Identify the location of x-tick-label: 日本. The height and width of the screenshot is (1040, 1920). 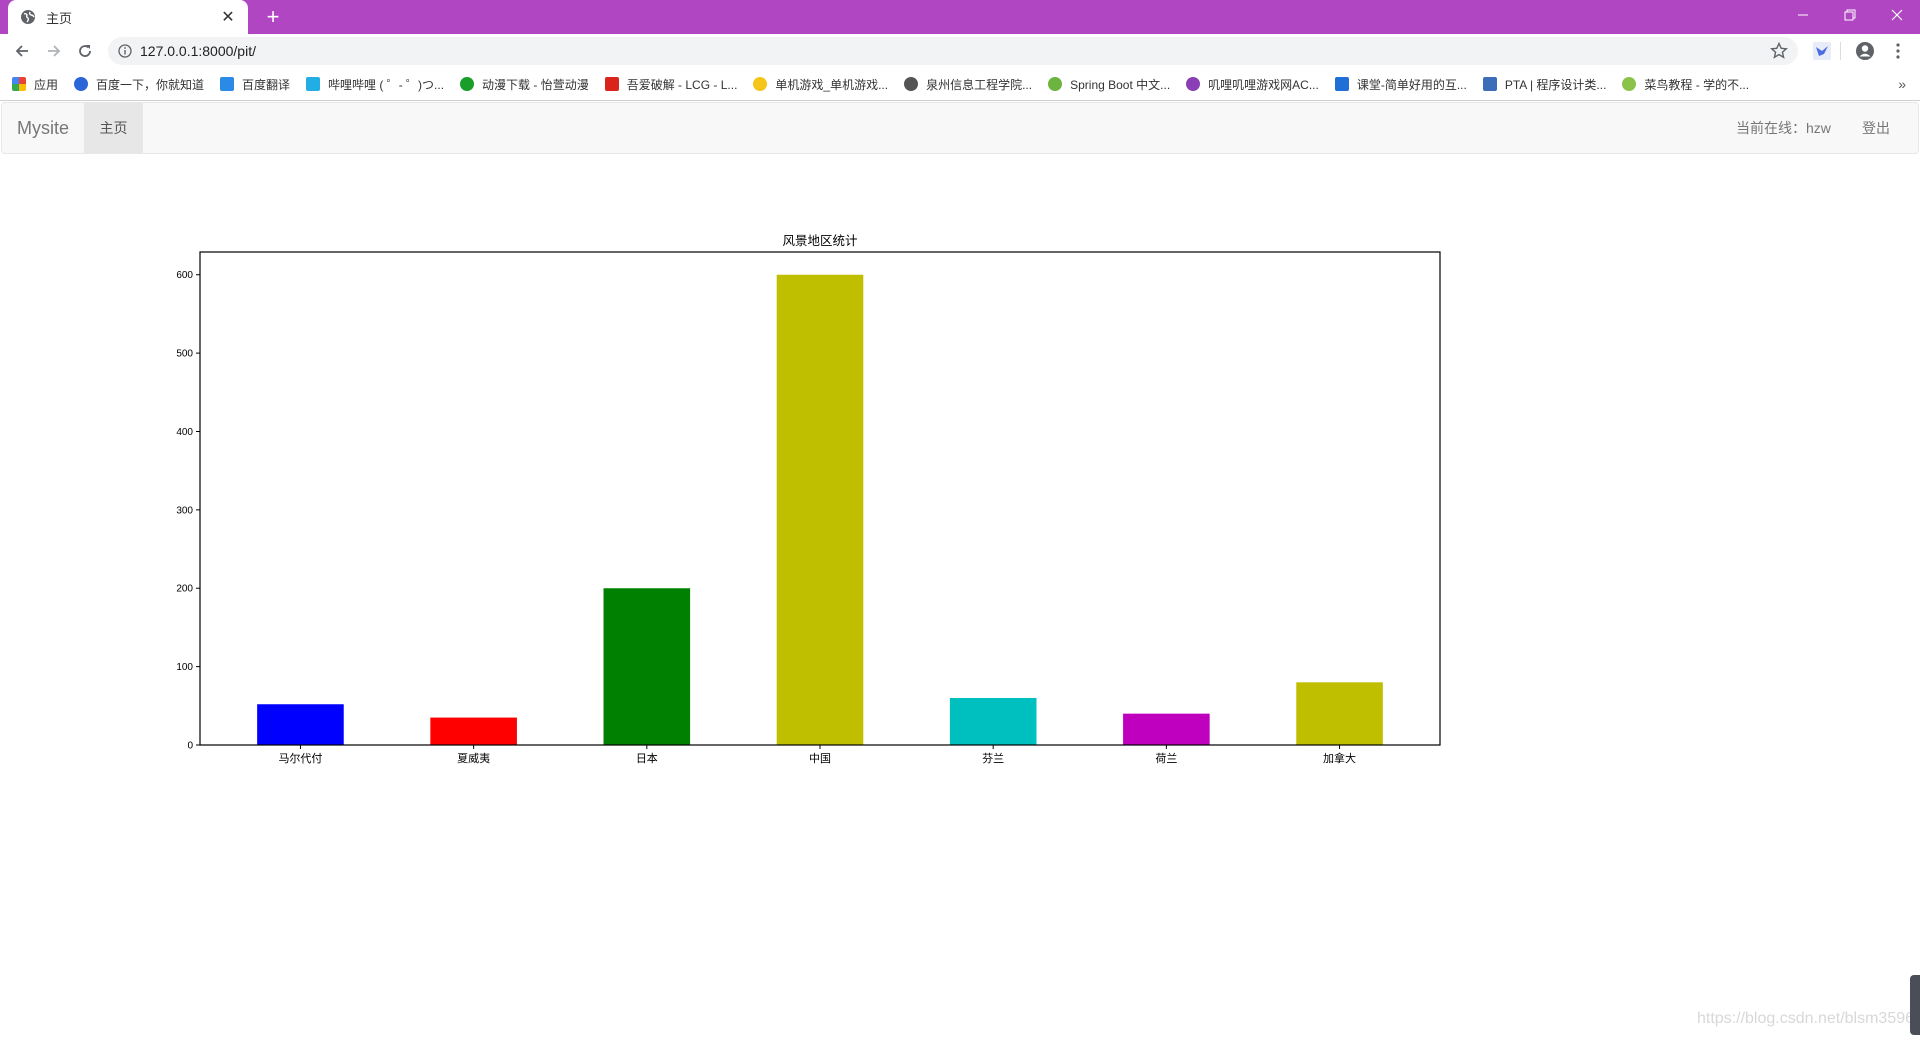
(647, 758).